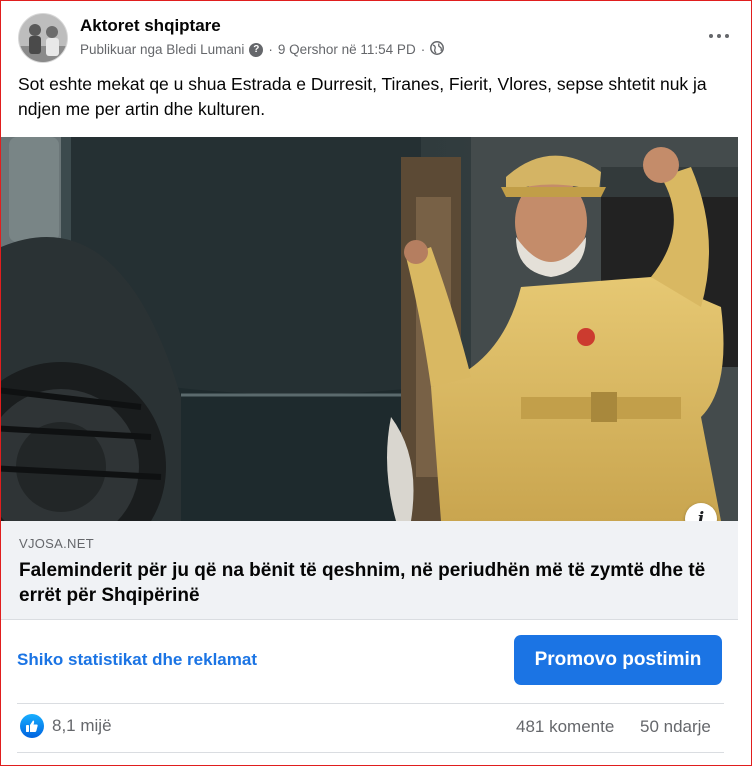  Describe the element at coordinates (370, 752) in the screenshot. I see `bottom-divider` at that location.